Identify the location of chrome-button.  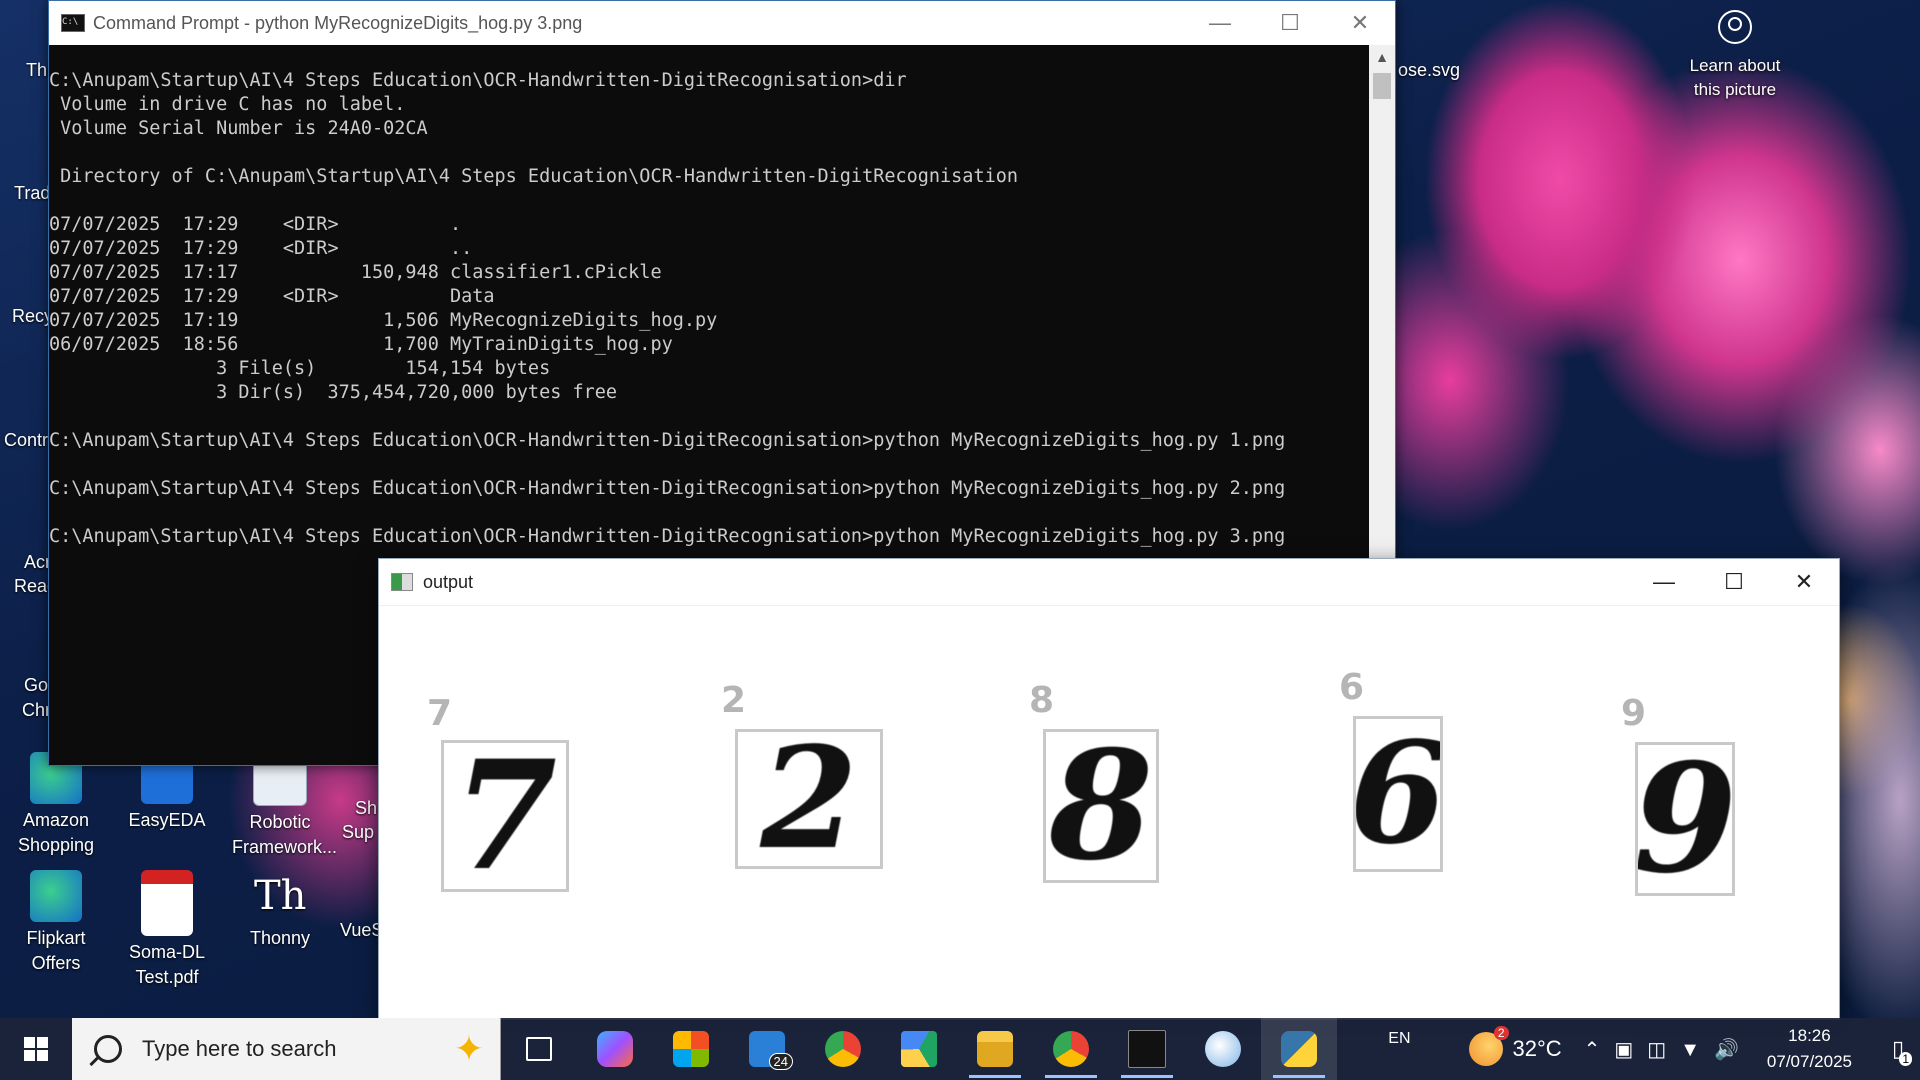
(843, 1049).